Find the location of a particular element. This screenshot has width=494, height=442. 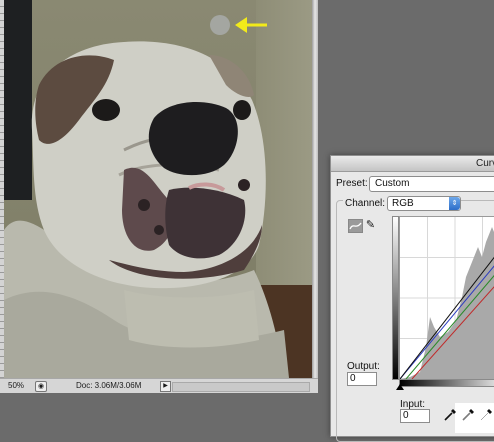

pencil-icon: ✎ is located at coordinates (370, 225).